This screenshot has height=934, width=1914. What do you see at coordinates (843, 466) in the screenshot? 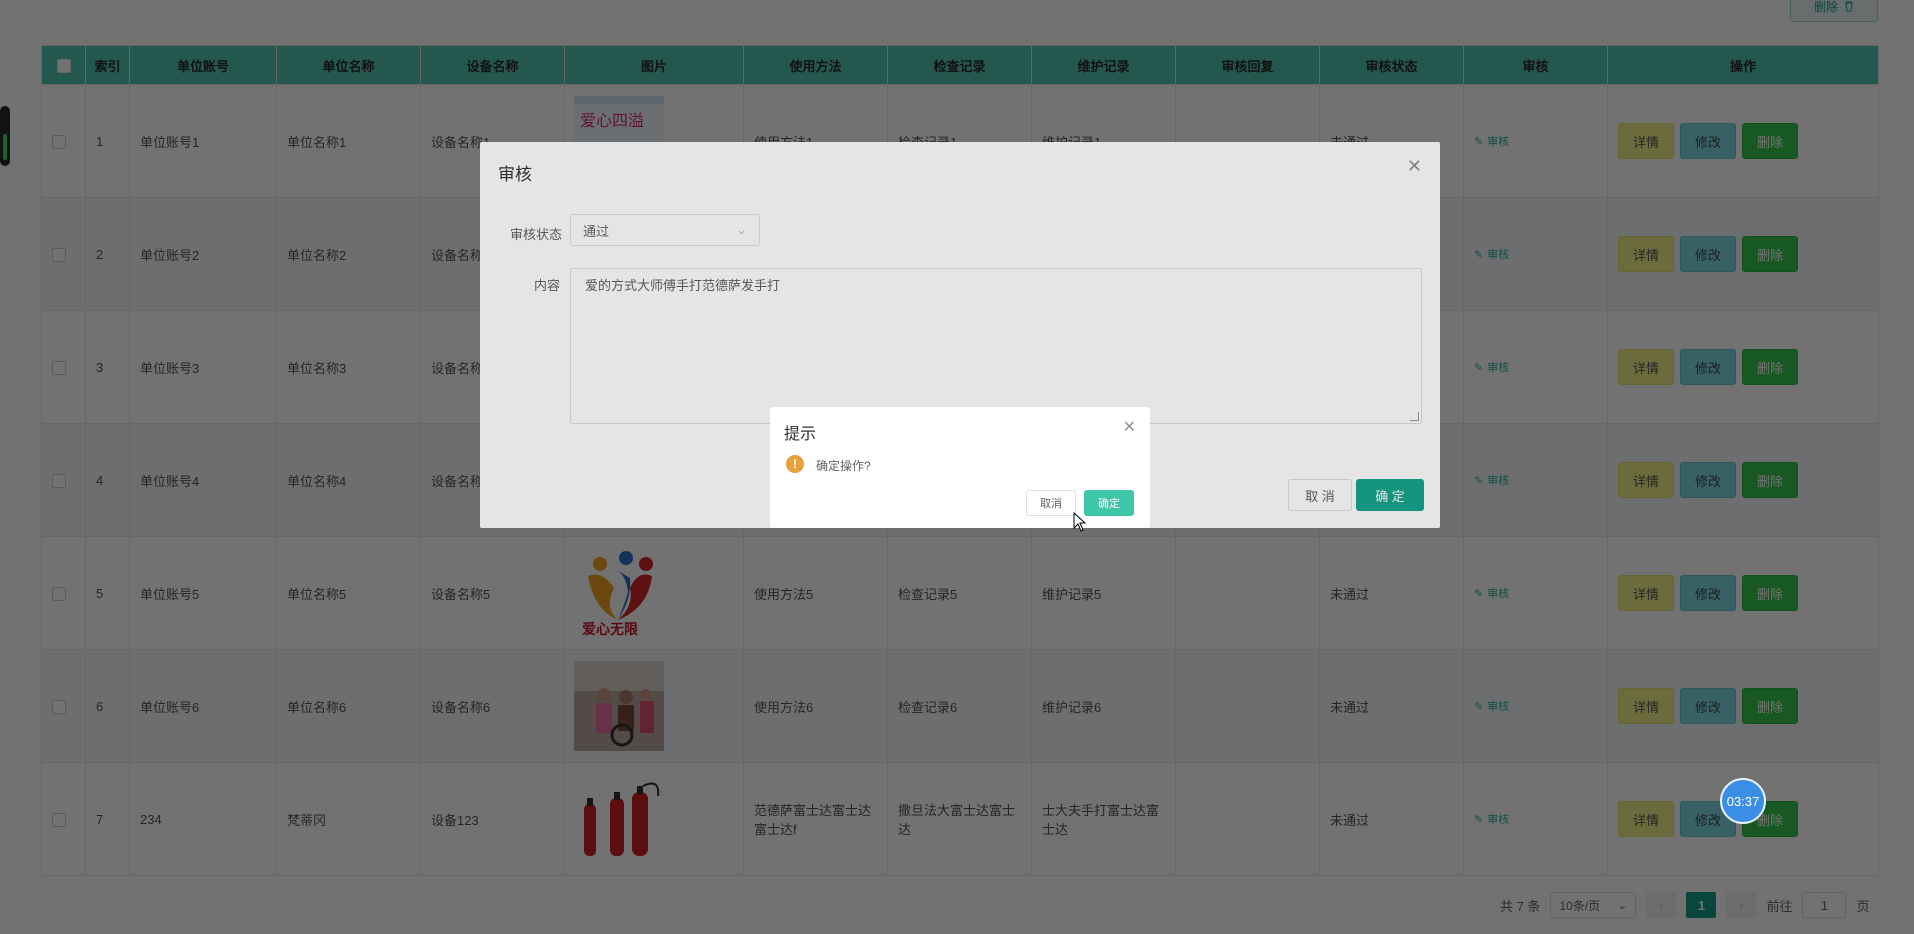
I see `confirm-message: 确定操作?` at bounding box center [843, 466].